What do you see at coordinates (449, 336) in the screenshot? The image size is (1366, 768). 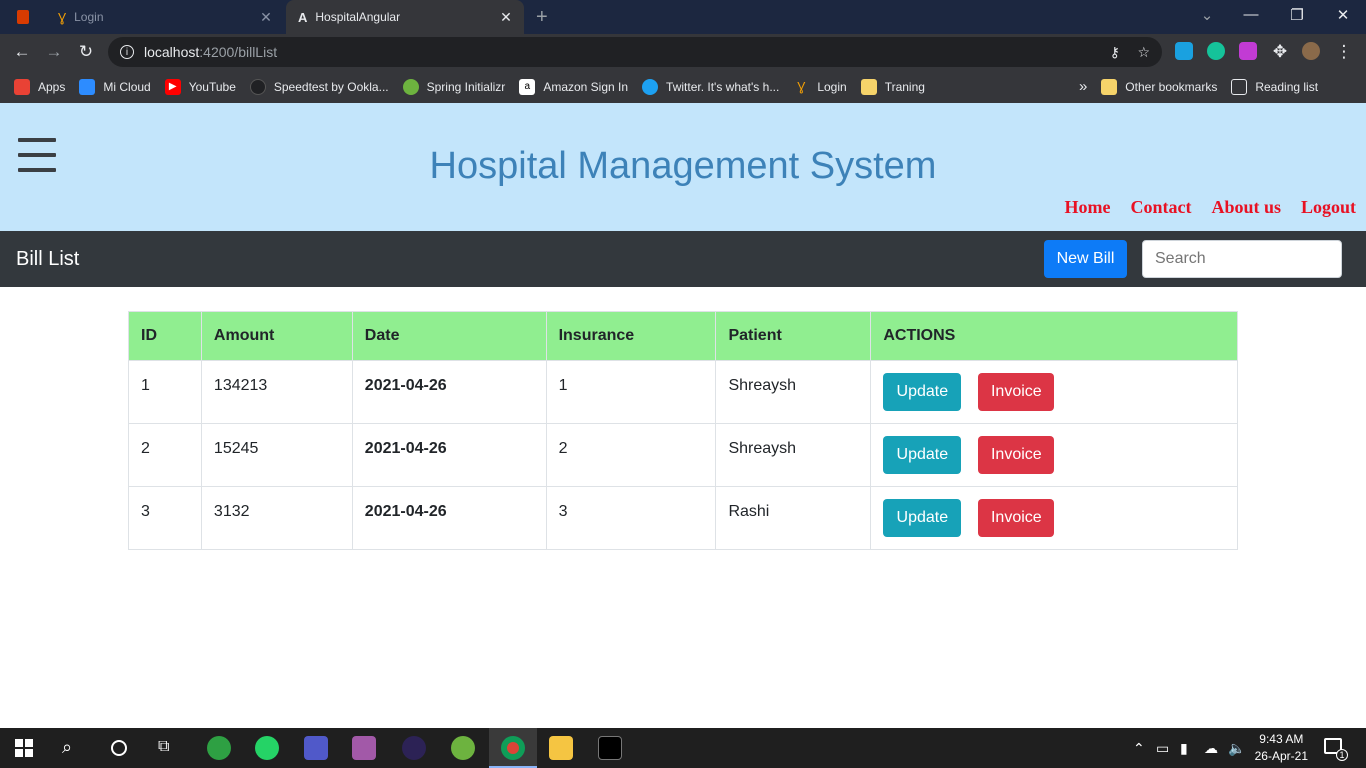 I see `column-header-date: Date` at bounding box center [449, 336].